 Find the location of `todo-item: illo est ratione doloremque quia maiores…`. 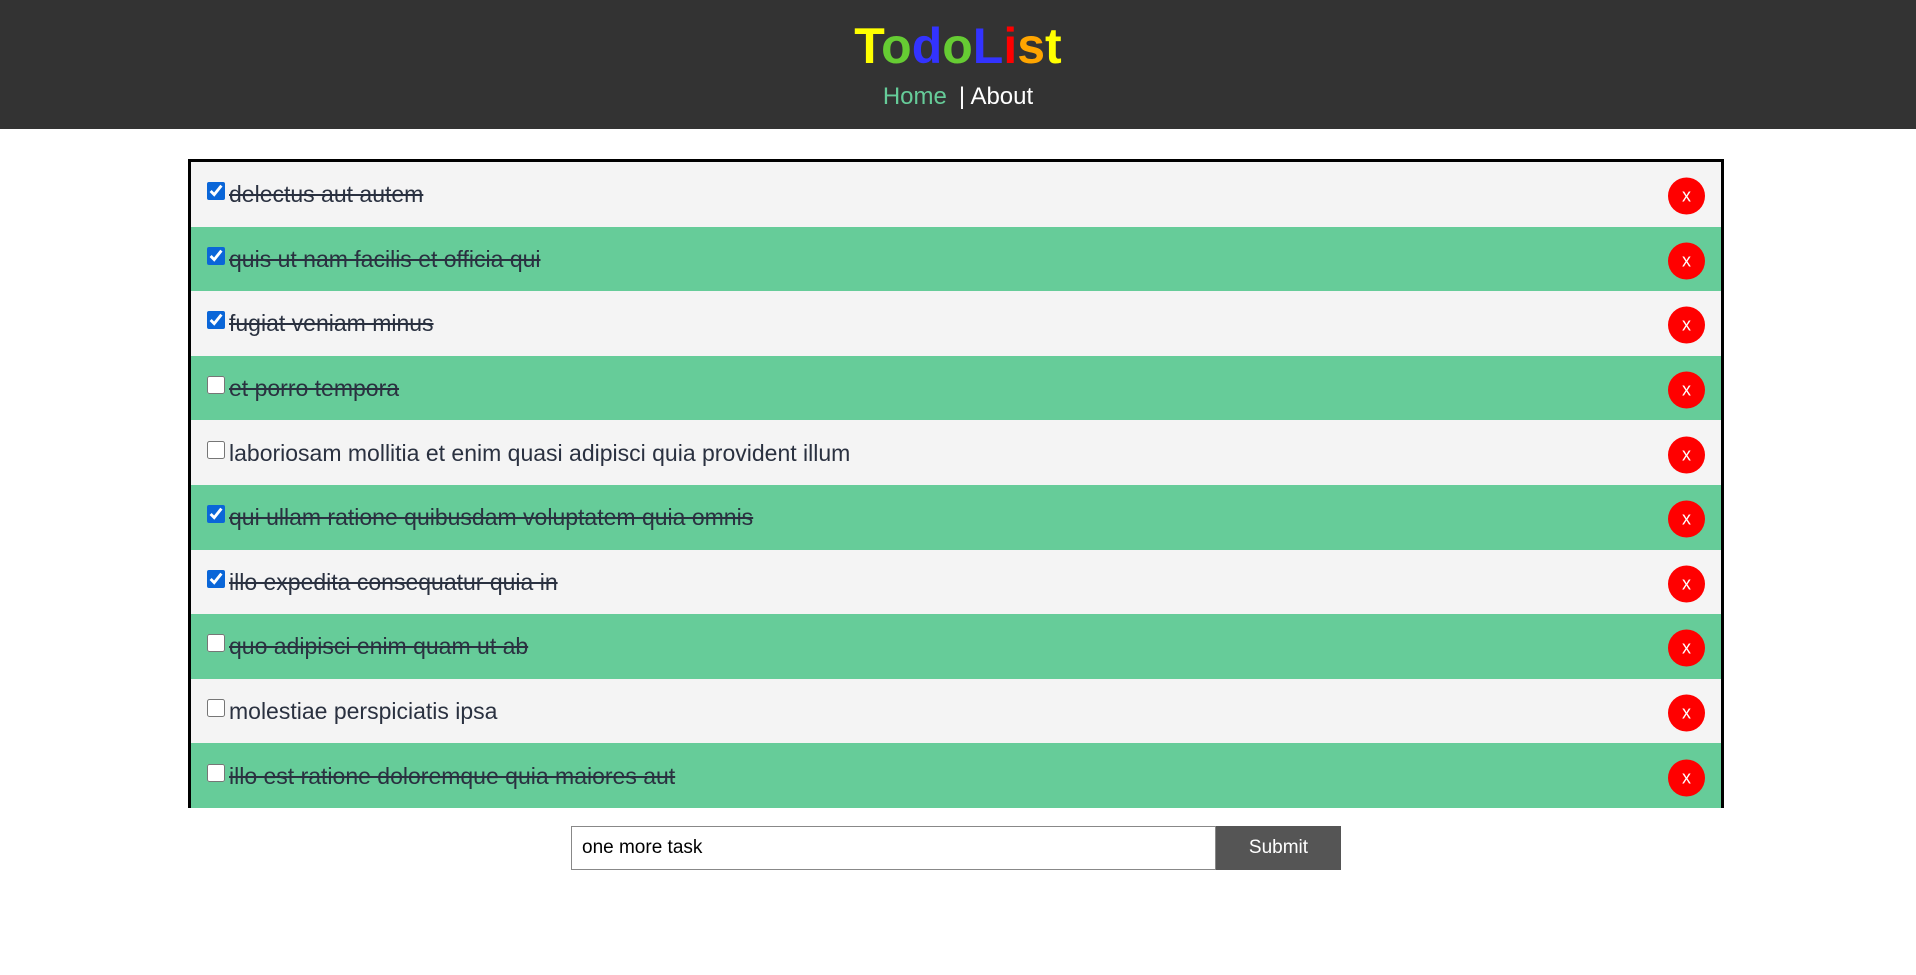

todo-item: illo est ratione doloremque quia maiores… is located at coordinates (956, 775).